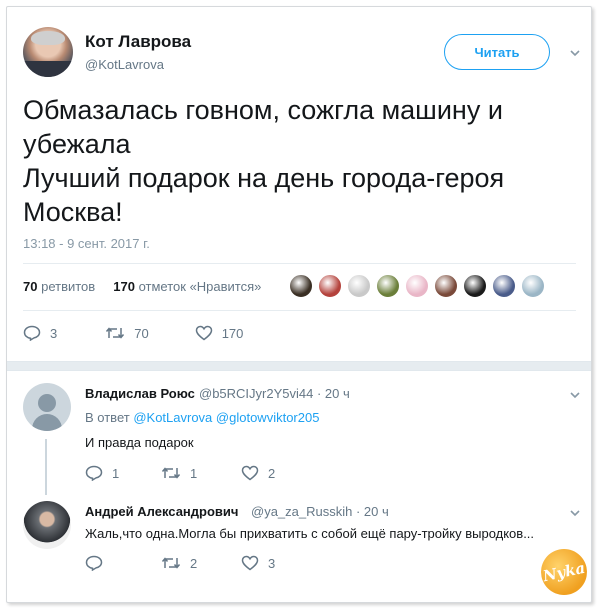 The height and width of the screenshot is (610, 601). What do you see at coordinates (86, 243) in the screenshot?
I see `tweet-timestamp: 13:18 - 9 сент. 2017 г.` at bounding box center [86, 243].